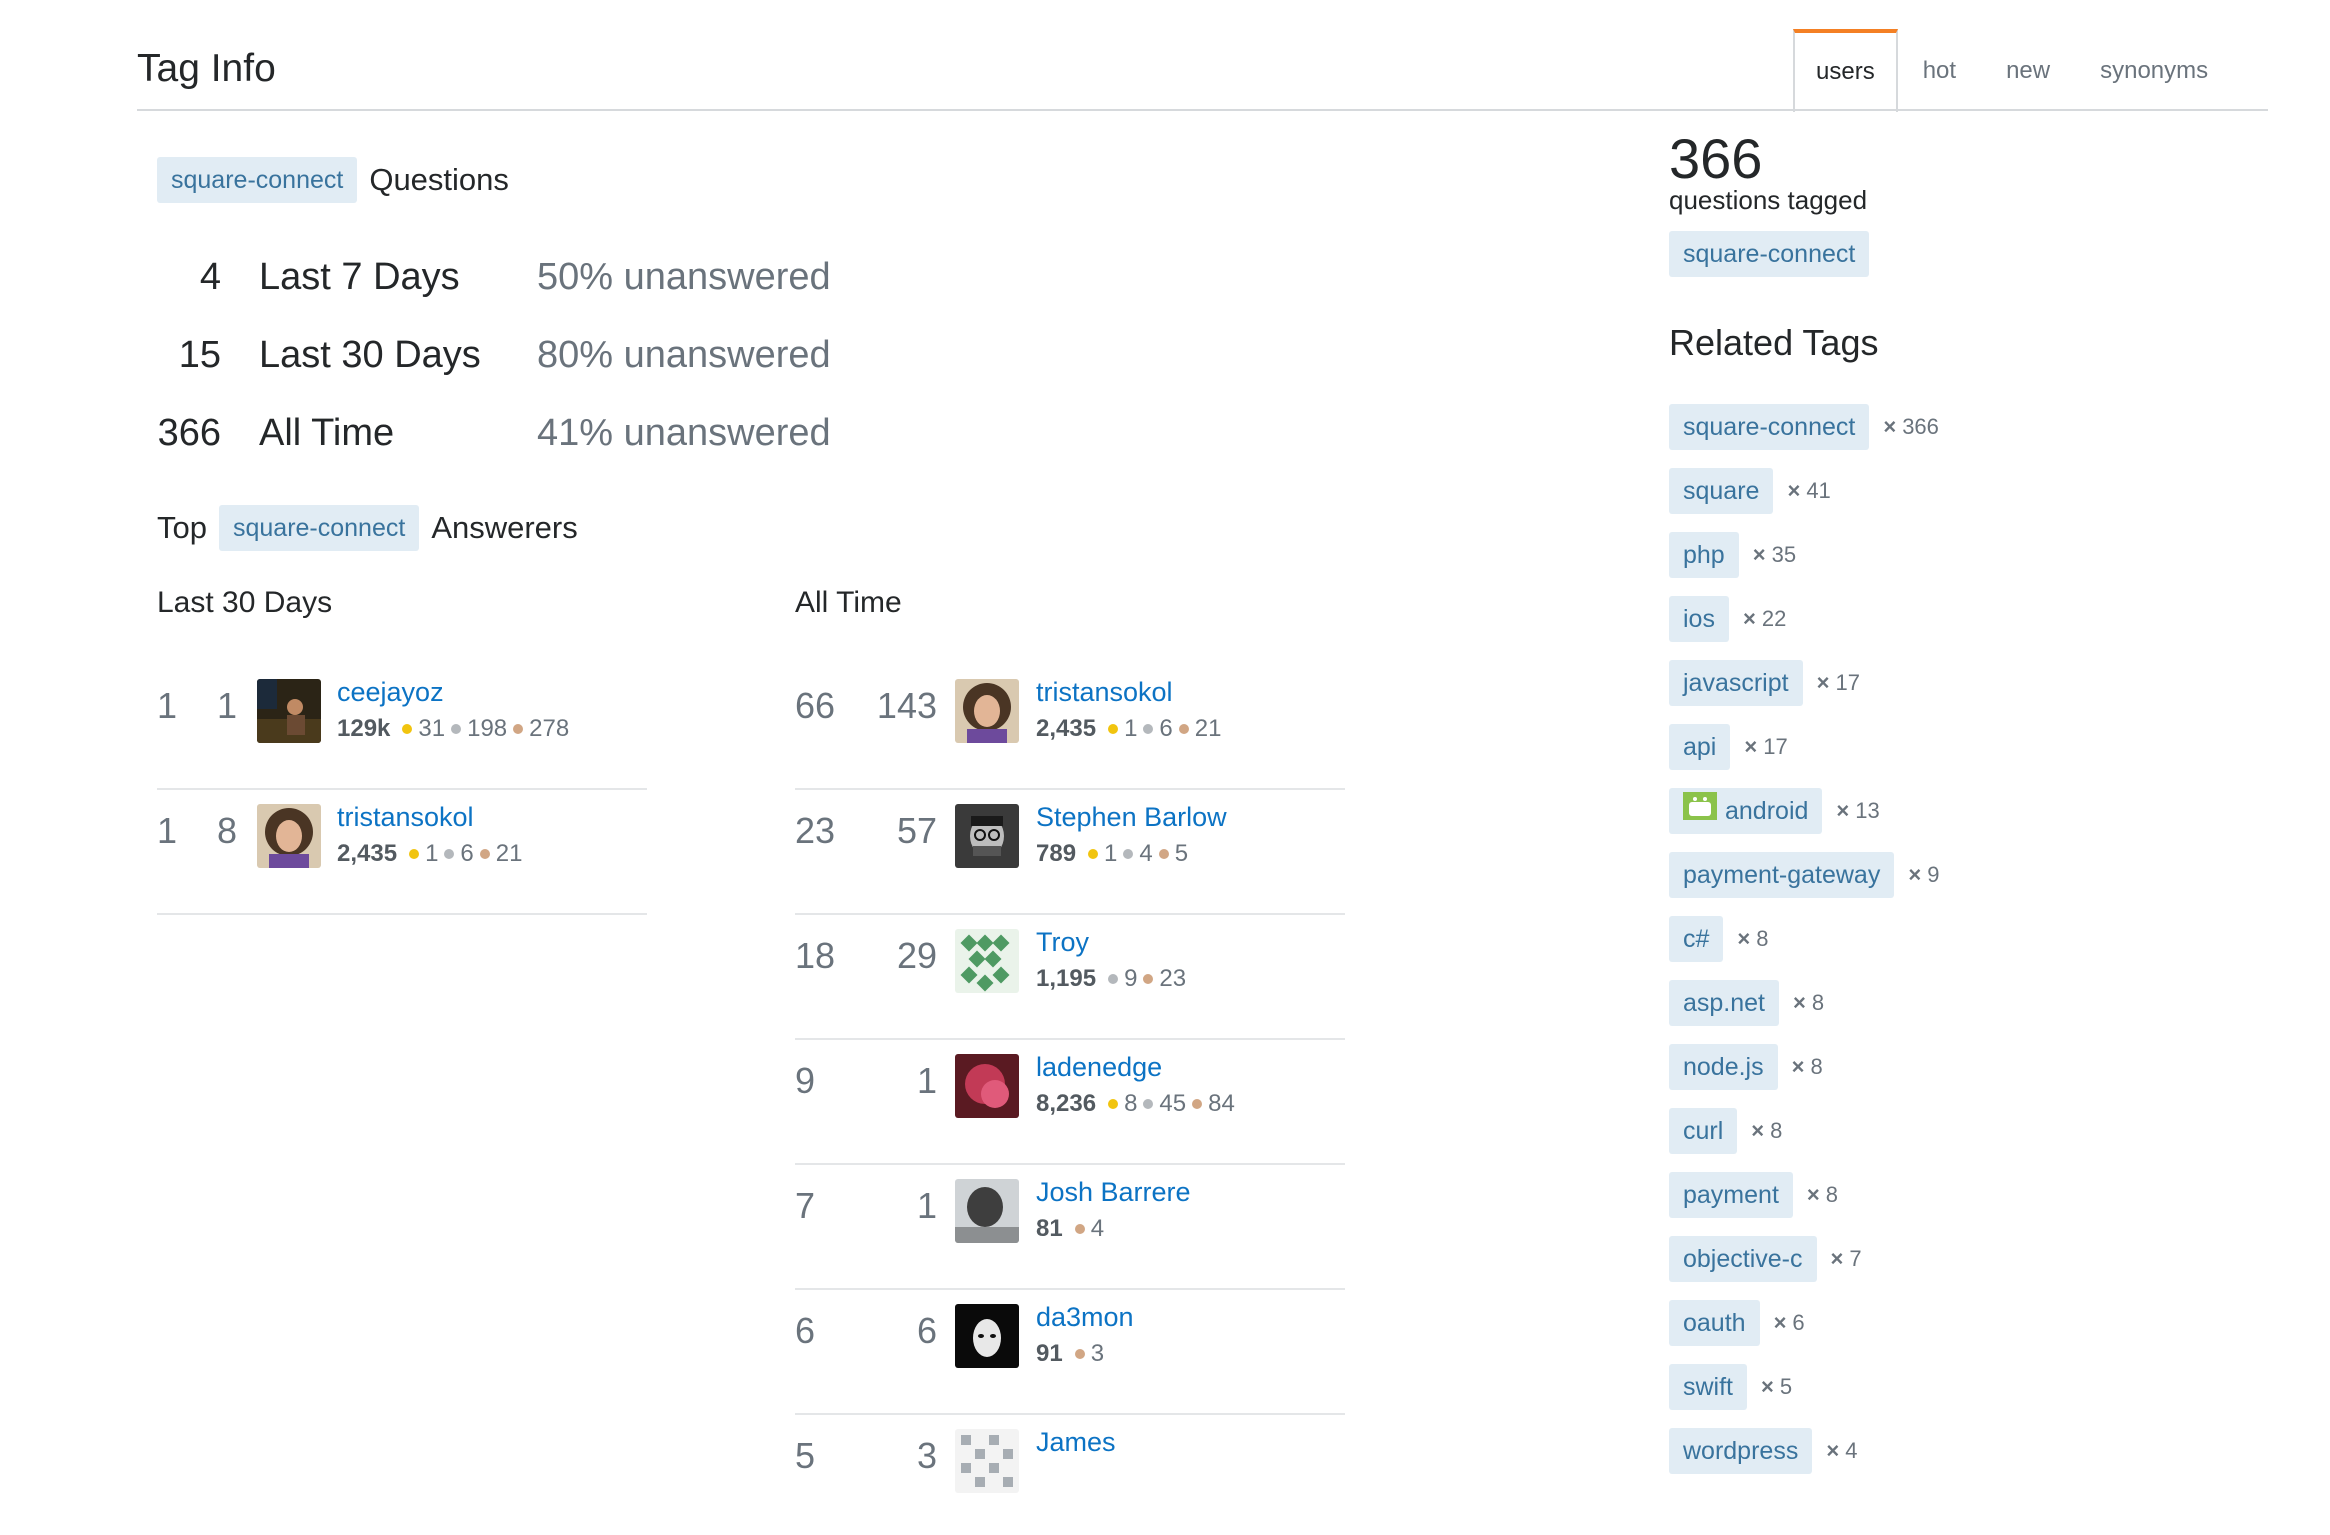  Describe the element at coordinates (1163, 853) in the screenshot. I see `bronze-badge-icon` at that location.